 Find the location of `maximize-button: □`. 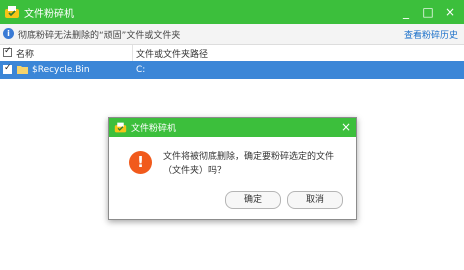

maximize-button: □ is located at coordinates (428, 12).